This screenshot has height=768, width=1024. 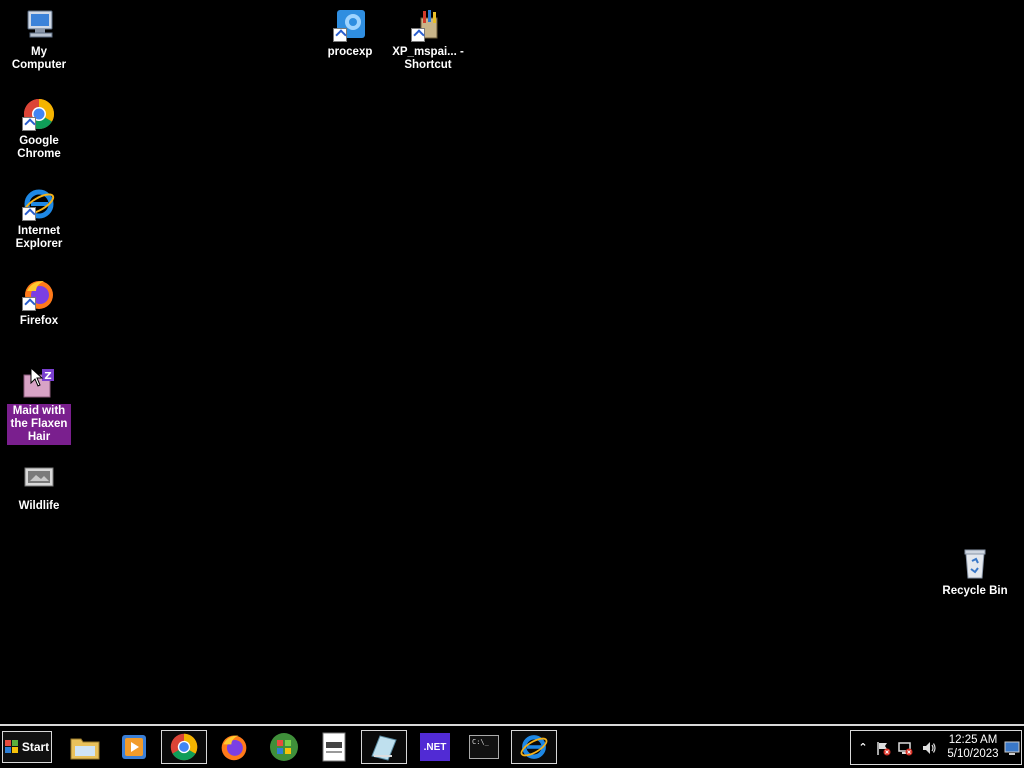 I want to click on document-icon, so click(x=334, y=747).